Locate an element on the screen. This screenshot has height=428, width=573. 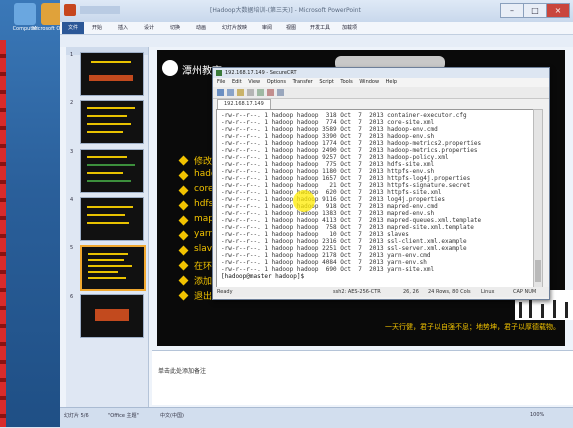
tab-review: 审阅 is located at coordinates (267, 27).